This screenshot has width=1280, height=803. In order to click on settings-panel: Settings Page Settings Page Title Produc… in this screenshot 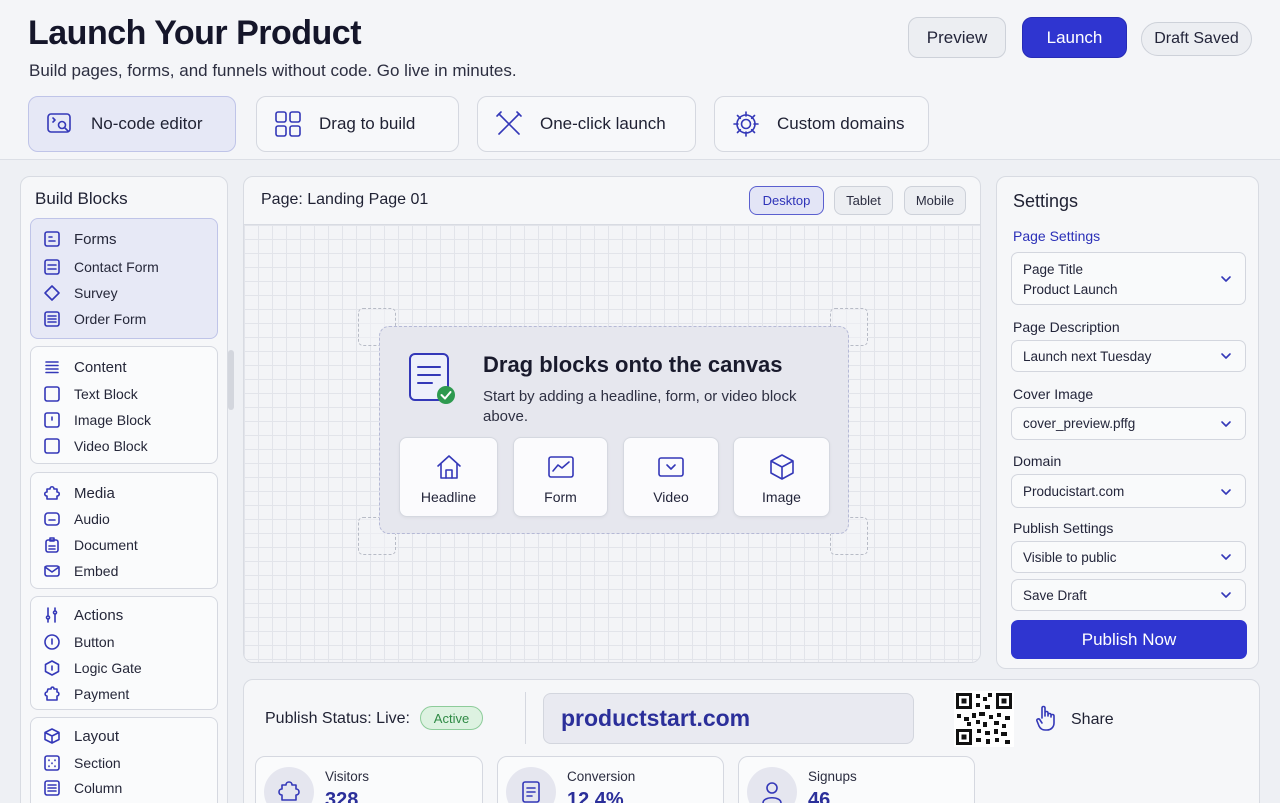, I will do `click(1127, 422)`.